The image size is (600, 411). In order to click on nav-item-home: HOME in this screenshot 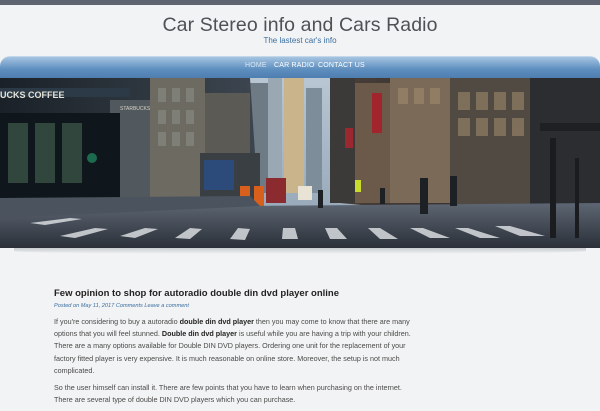, I will do `click(256, 65)`.